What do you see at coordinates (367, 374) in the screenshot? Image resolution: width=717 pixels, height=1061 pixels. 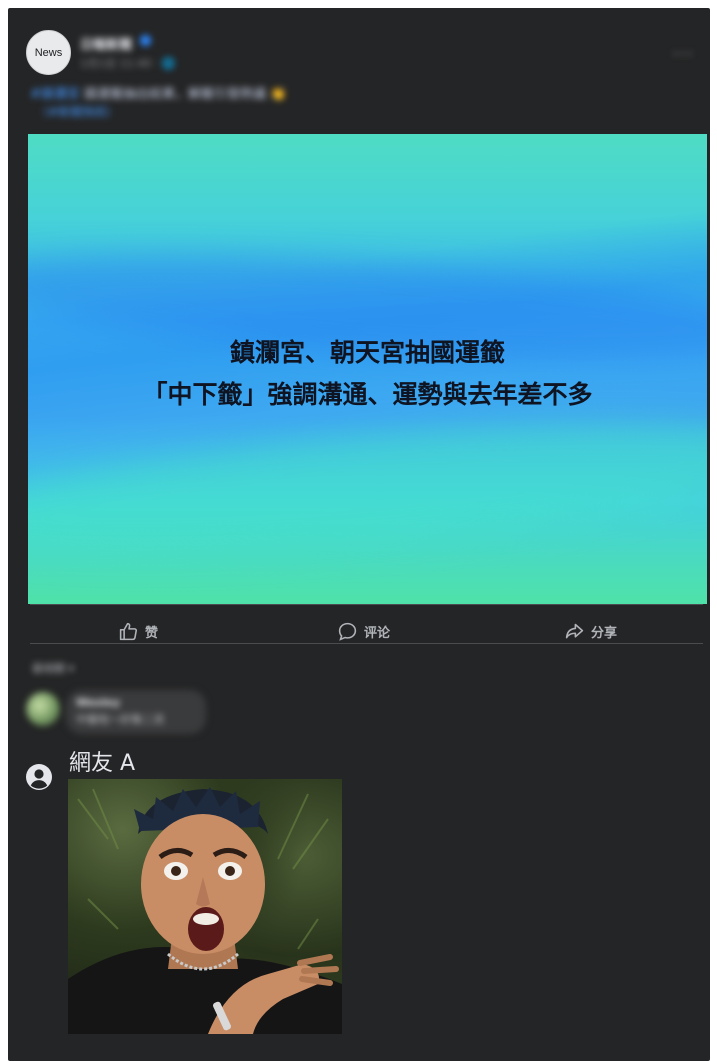 I see `image-headline: 鎮瀾宮、朝天宮抽國運籤 「中下籤」強調溝通、運勢與去年差不多` at bounding box center [367, 374].